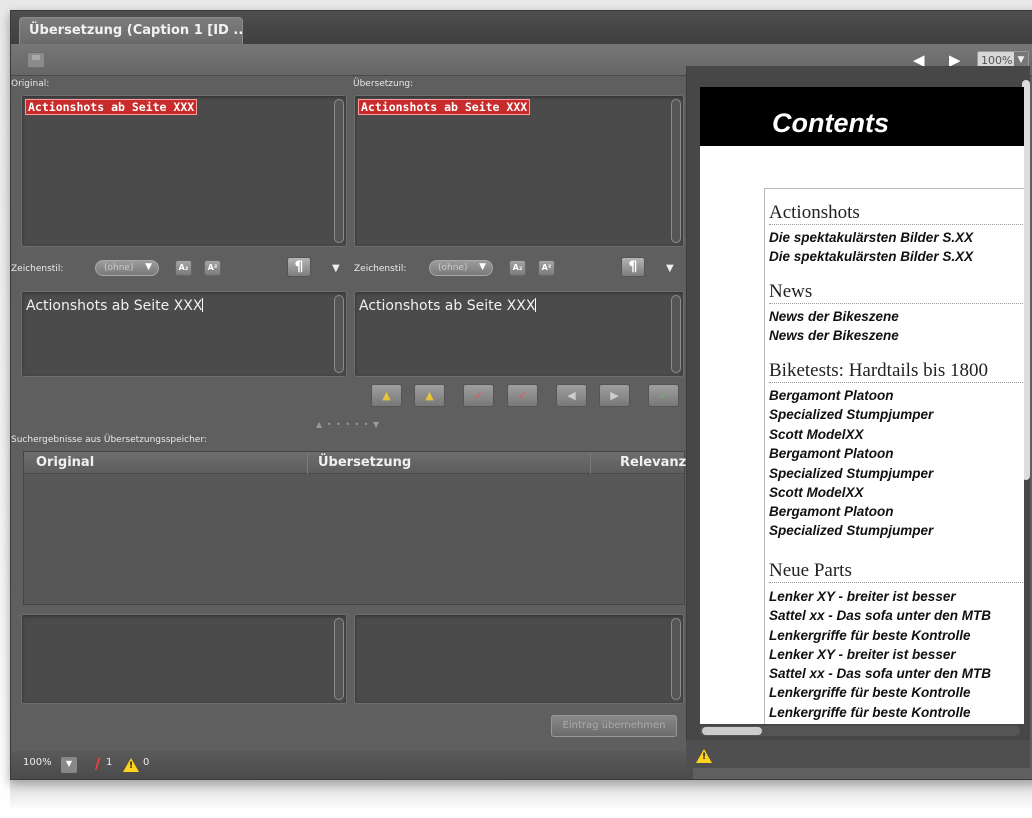 Image resolution: width=1032 pixels, height=818 pixels. I want to click on translation-plain-text: Actionshots ab Seite XXX, so click(447, 306).